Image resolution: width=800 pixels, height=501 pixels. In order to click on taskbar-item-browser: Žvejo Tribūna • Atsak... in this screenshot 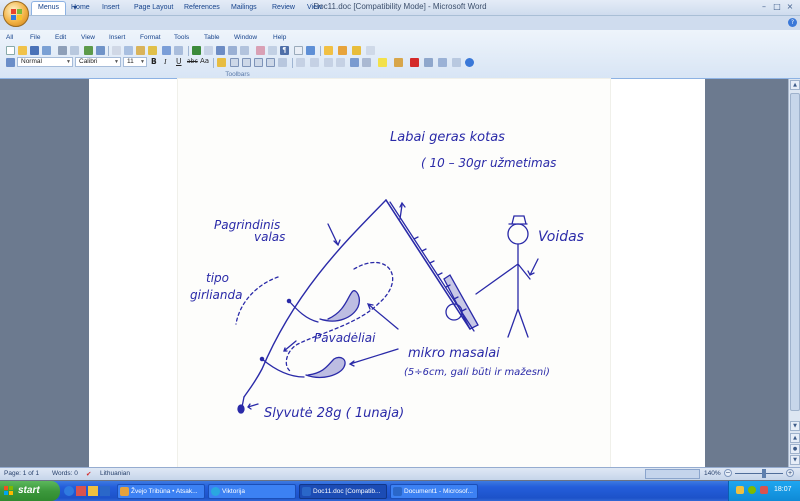, I will do `click(161, 491)`.